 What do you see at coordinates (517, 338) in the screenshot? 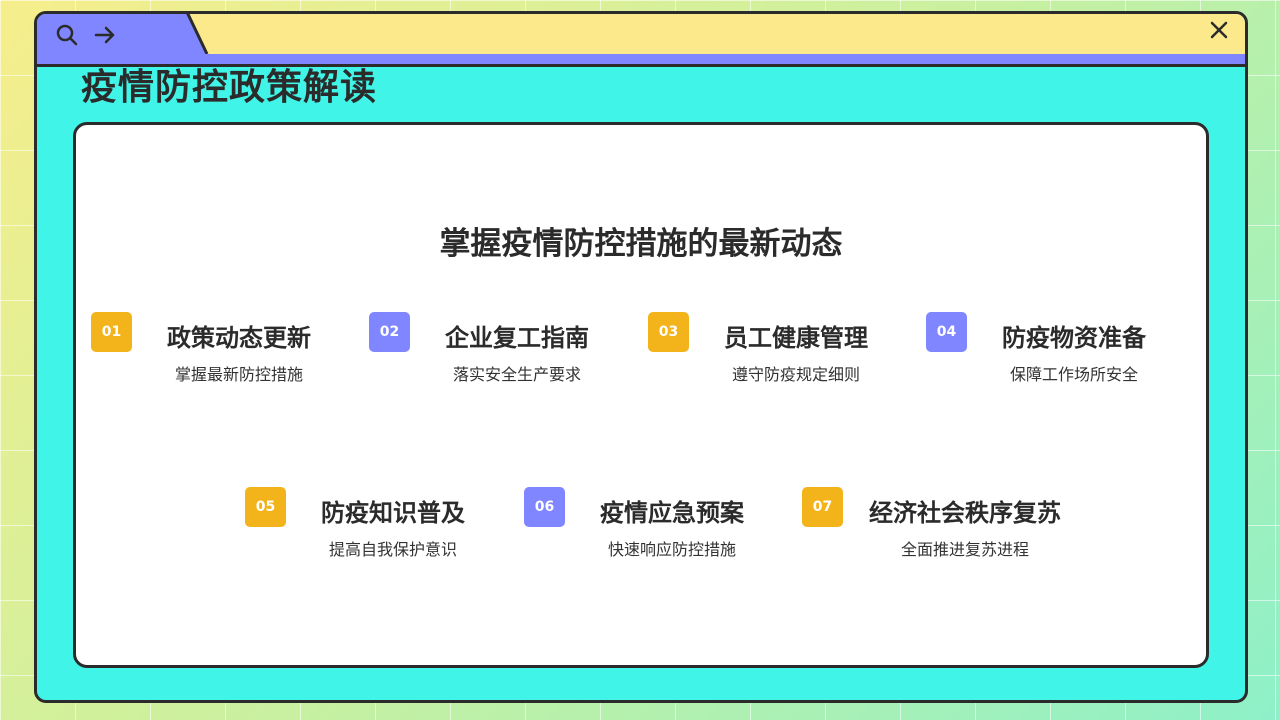
I see `item-title: 企业复工指南` at bounding box center [517, 338].